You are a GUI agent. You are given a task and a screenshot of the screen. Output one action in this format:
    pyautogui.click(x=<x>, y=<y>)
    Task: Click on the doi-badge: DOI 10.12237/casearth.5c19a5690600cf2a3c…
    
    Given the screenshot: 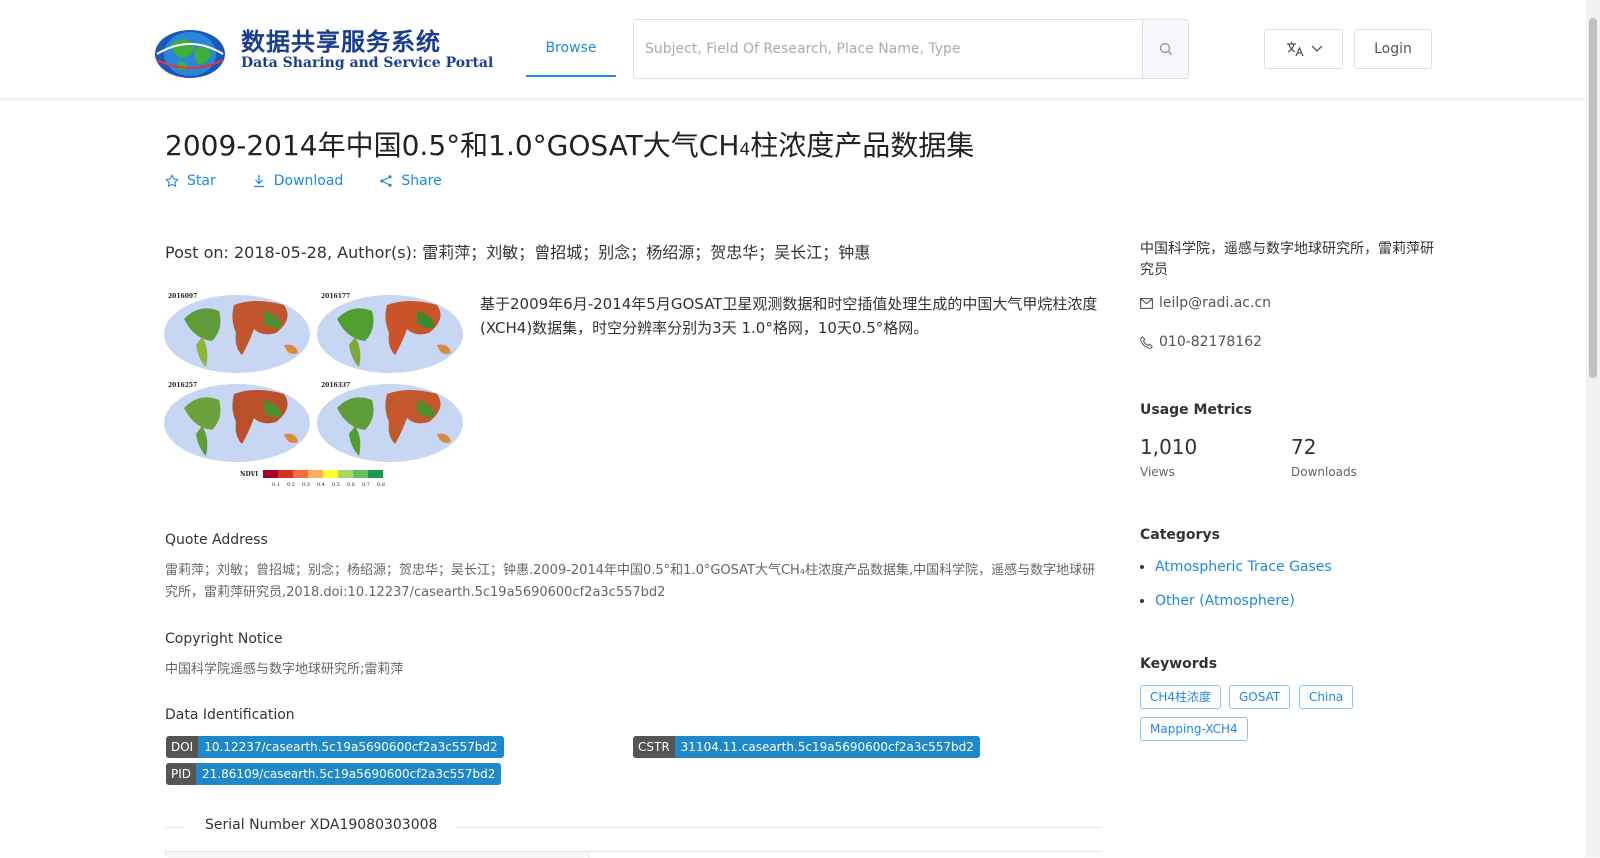 What is the action you would take?
    pyautogui.click(x=335, y=747)
    